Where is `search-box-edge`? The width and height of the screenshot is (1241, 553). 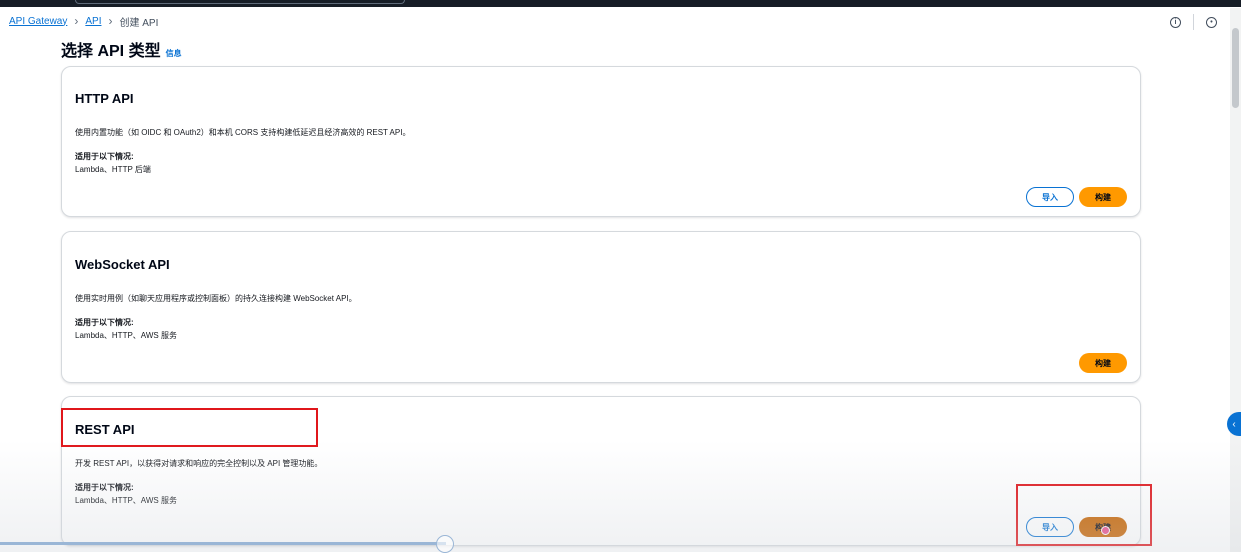 search-box-edge is located at coordinates (240, 2).